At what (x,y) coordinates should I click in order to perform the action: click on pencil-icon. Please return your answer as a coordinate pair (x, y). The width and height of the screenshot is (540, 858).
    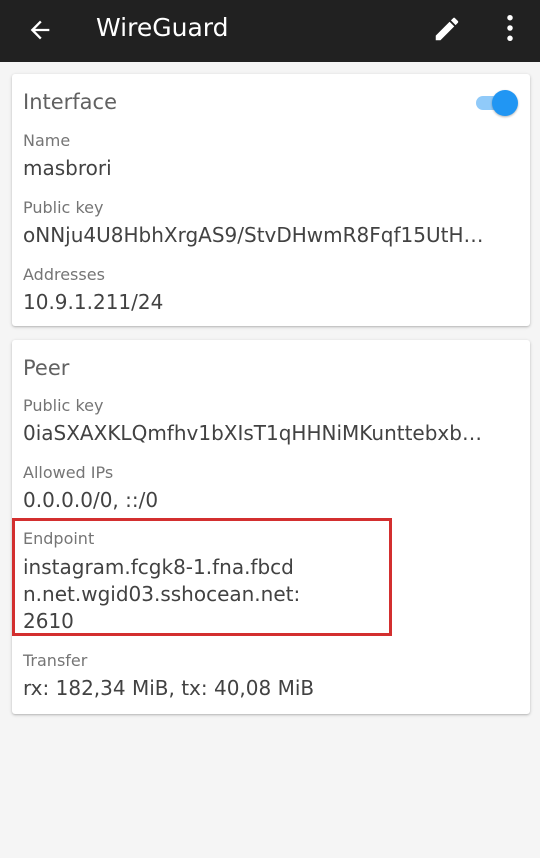
    Looking at the image, I should click on (447, 29).